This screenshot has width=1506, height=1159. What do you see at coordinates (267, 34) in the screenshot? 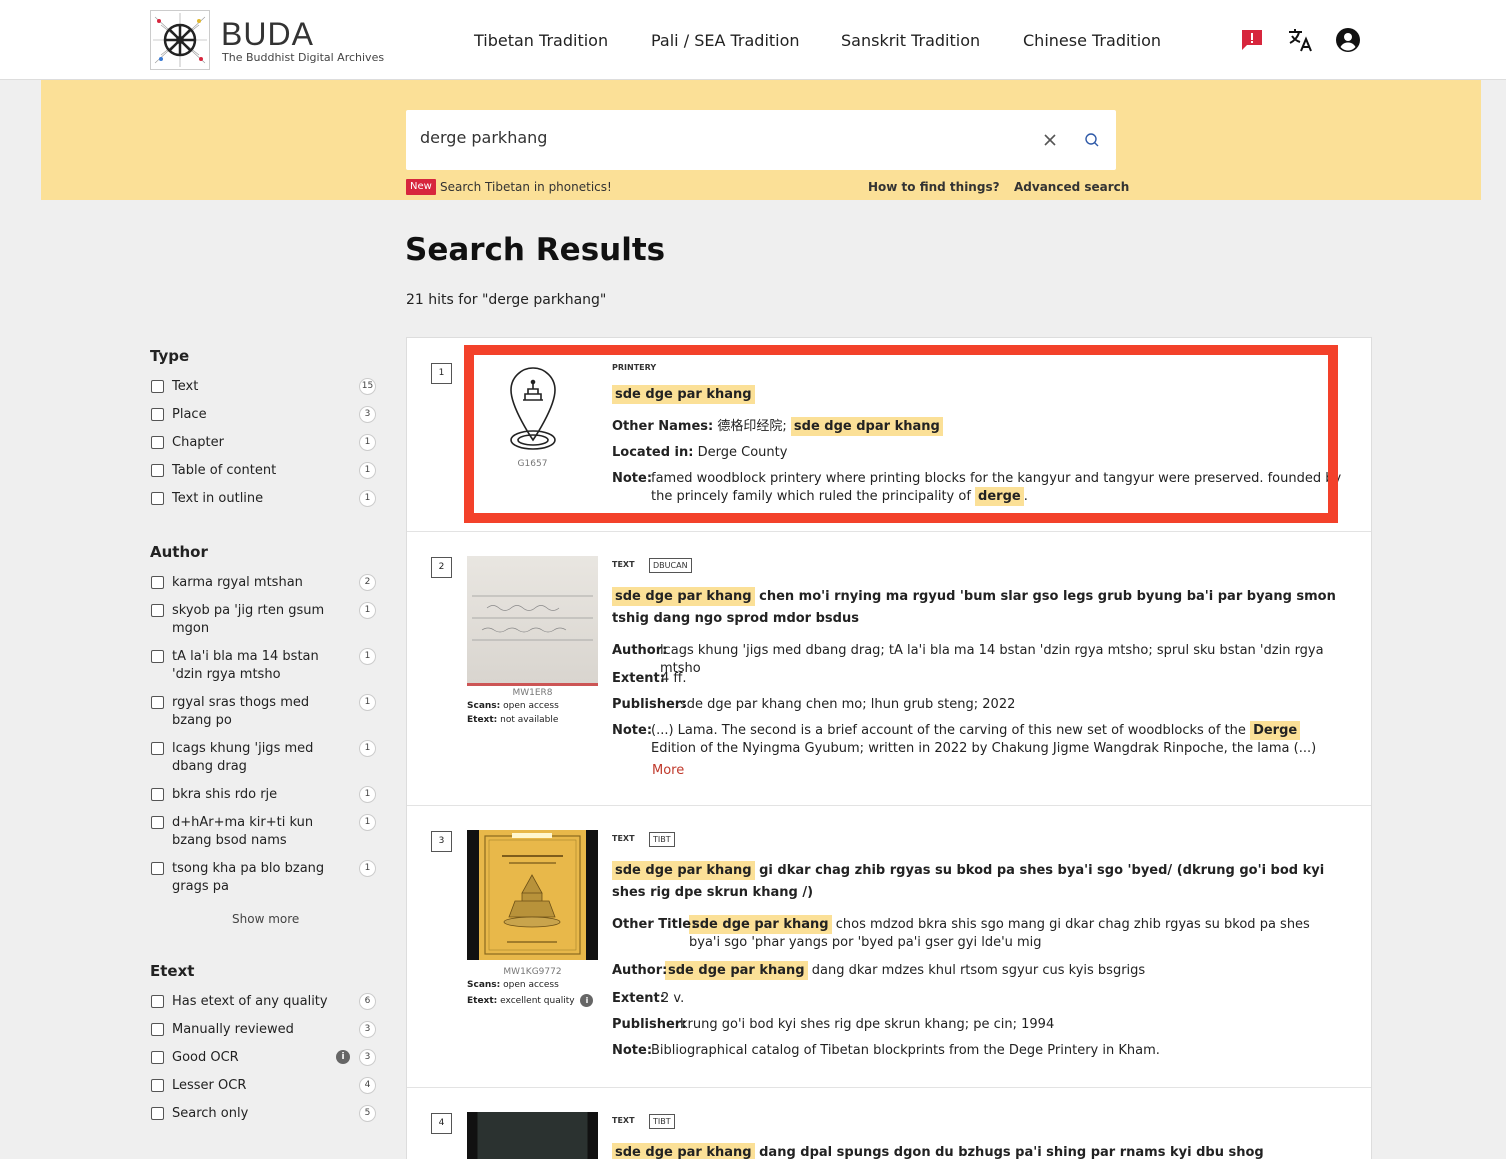
I see `logo-title: BUDA` at bounding box center [267, 34].